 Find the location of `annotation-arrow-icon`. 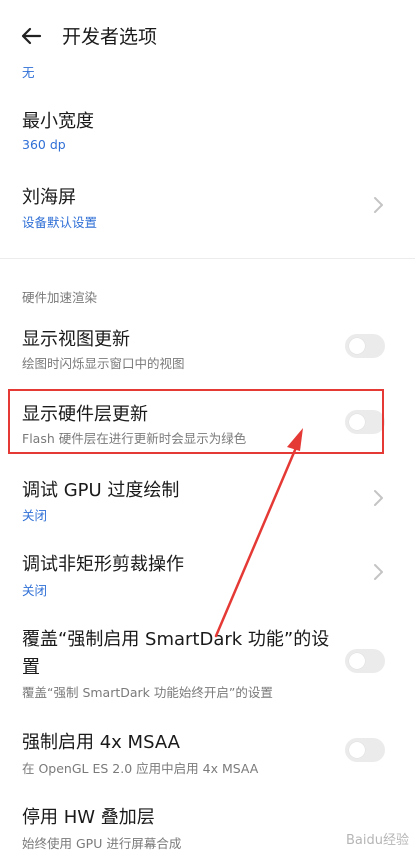

annotation-arrow-icon is located at coordinates (258, 533).